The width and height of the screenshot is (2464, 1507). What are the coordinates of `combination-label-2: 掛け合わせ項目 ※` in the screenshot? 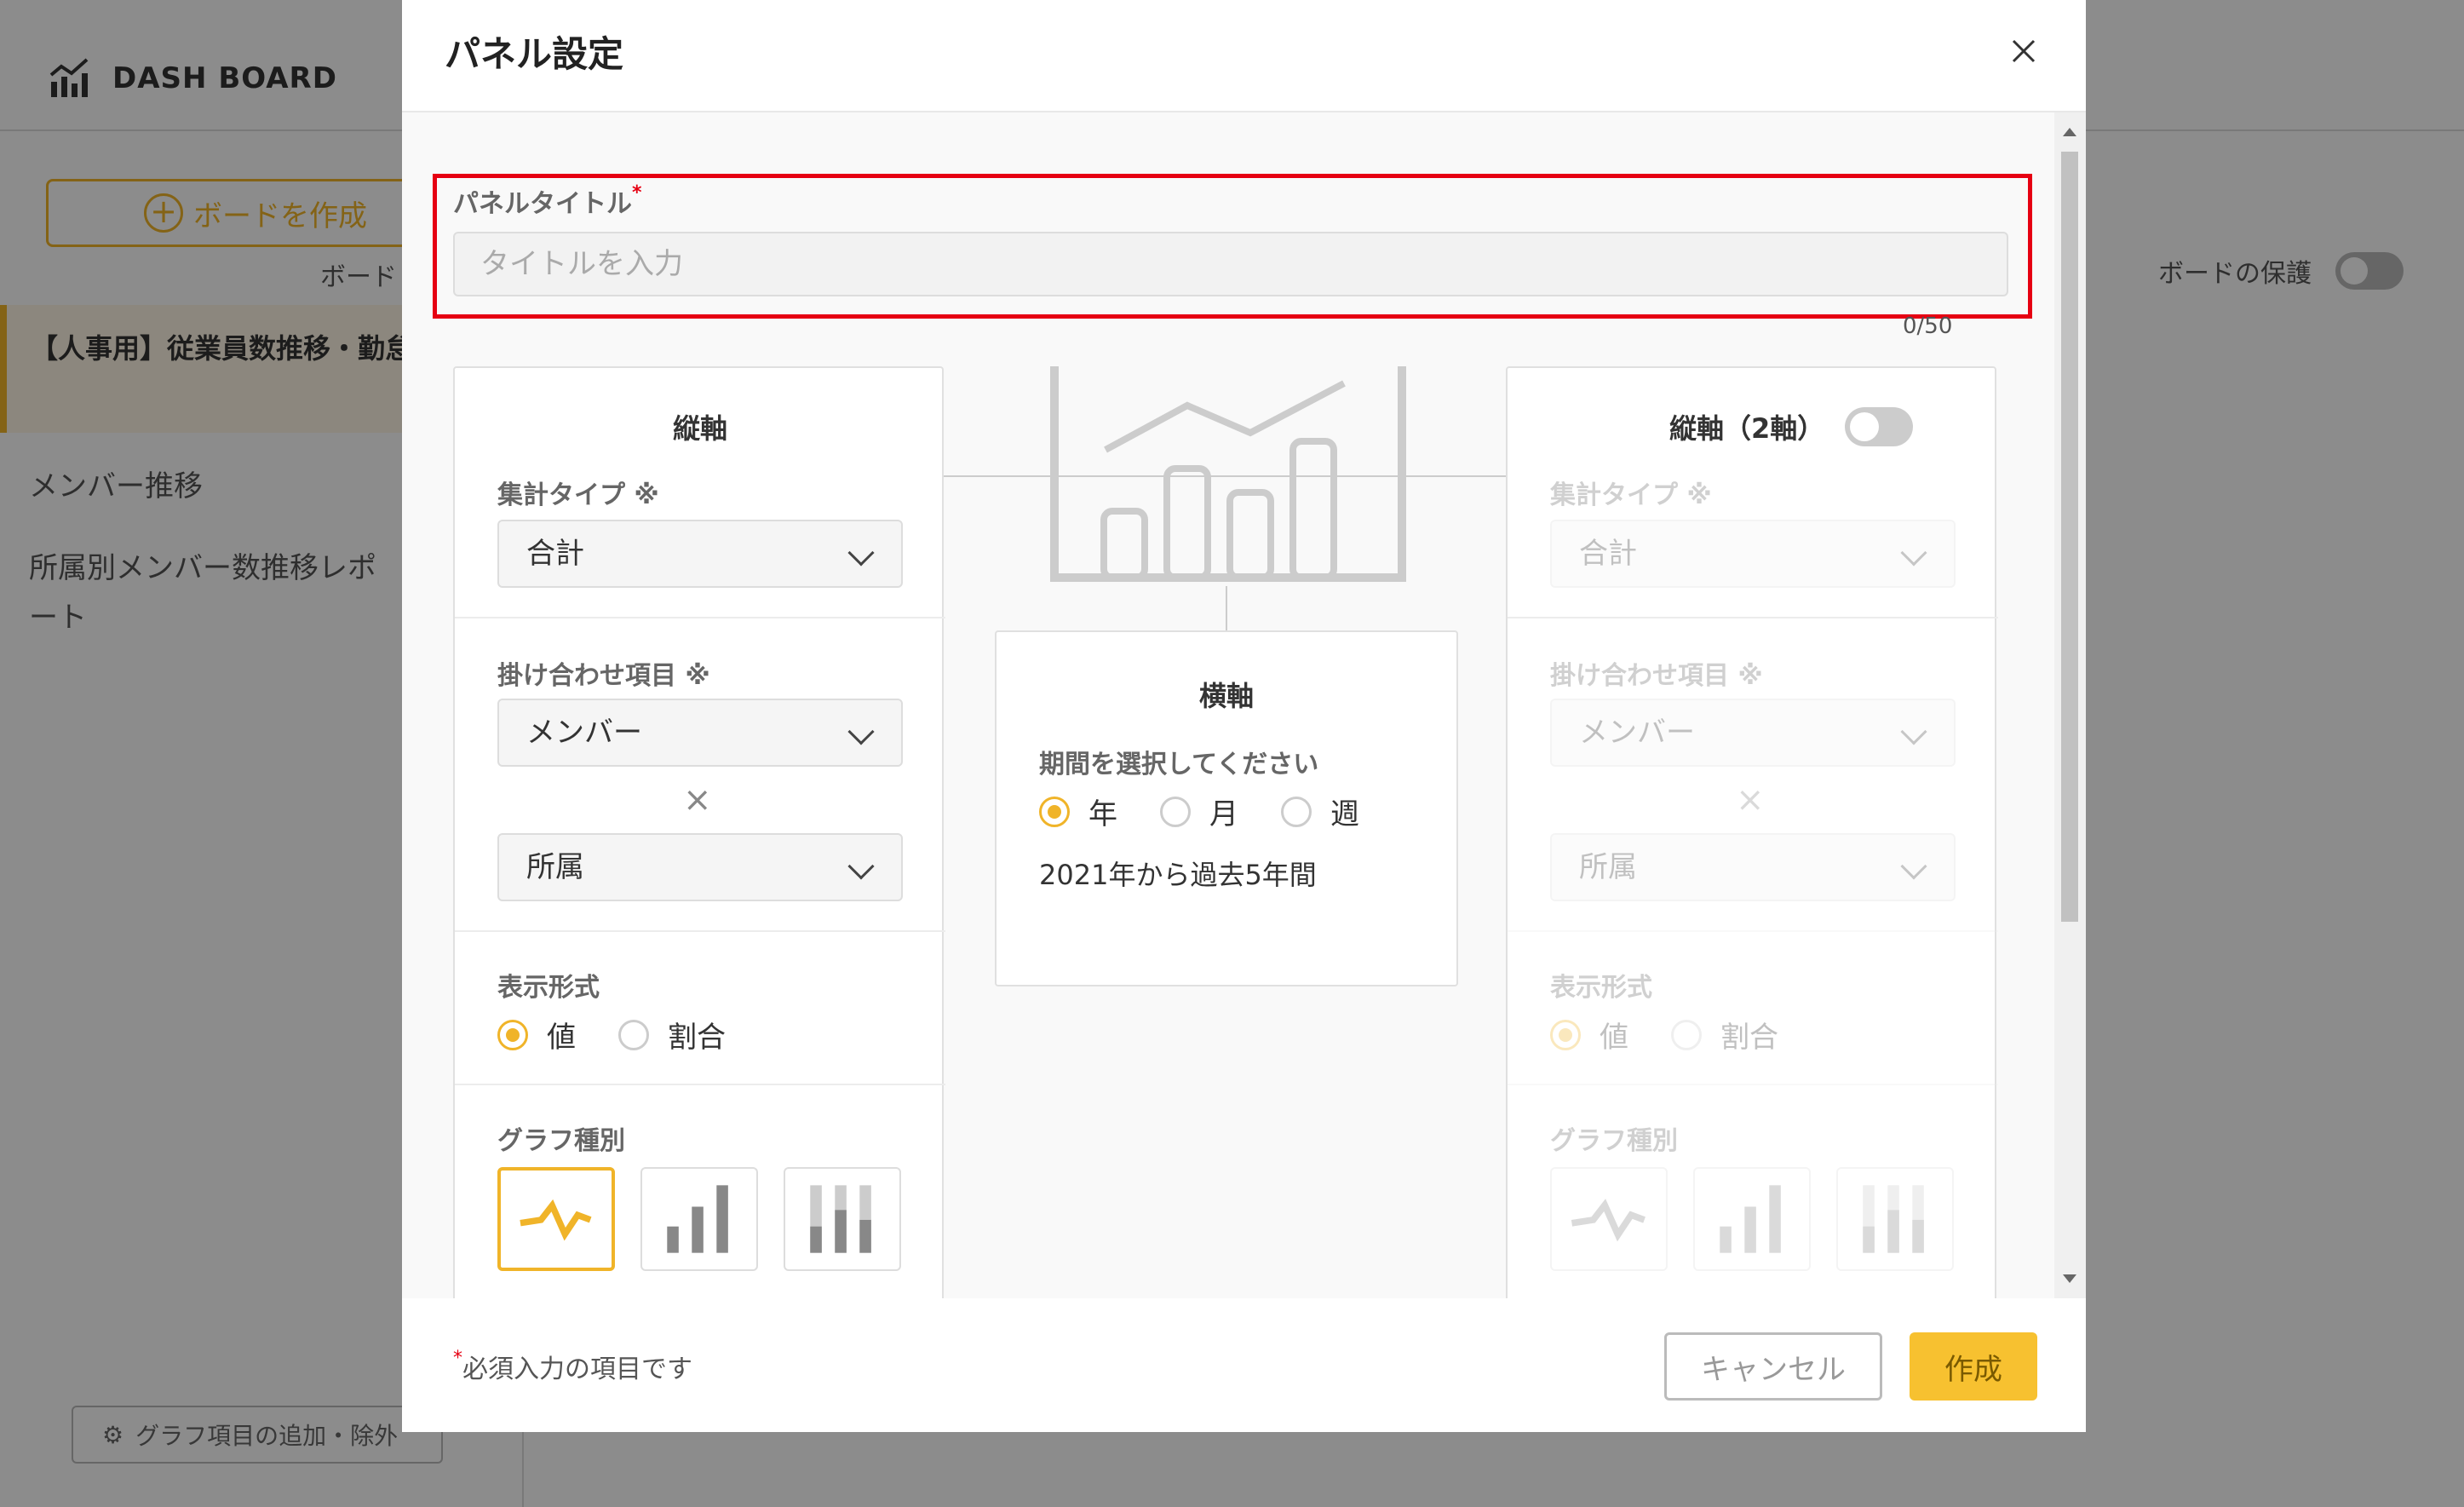 It's located at (1656, 676).